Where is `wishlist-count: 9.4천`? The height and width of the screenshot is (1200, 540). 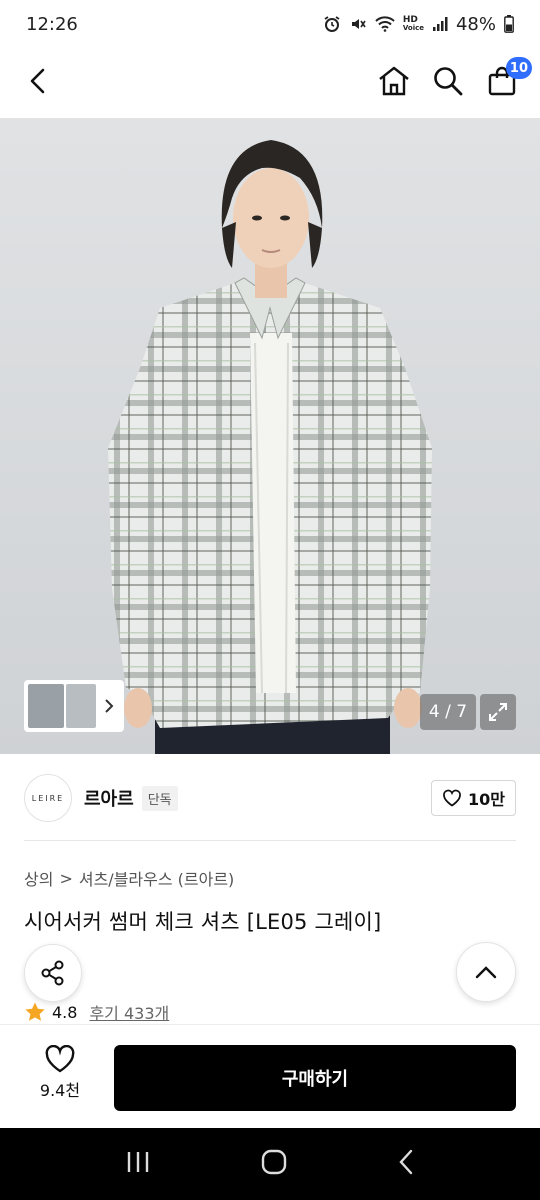
wishlist-count: 9.4천 is located at coordinates (60, 1090).